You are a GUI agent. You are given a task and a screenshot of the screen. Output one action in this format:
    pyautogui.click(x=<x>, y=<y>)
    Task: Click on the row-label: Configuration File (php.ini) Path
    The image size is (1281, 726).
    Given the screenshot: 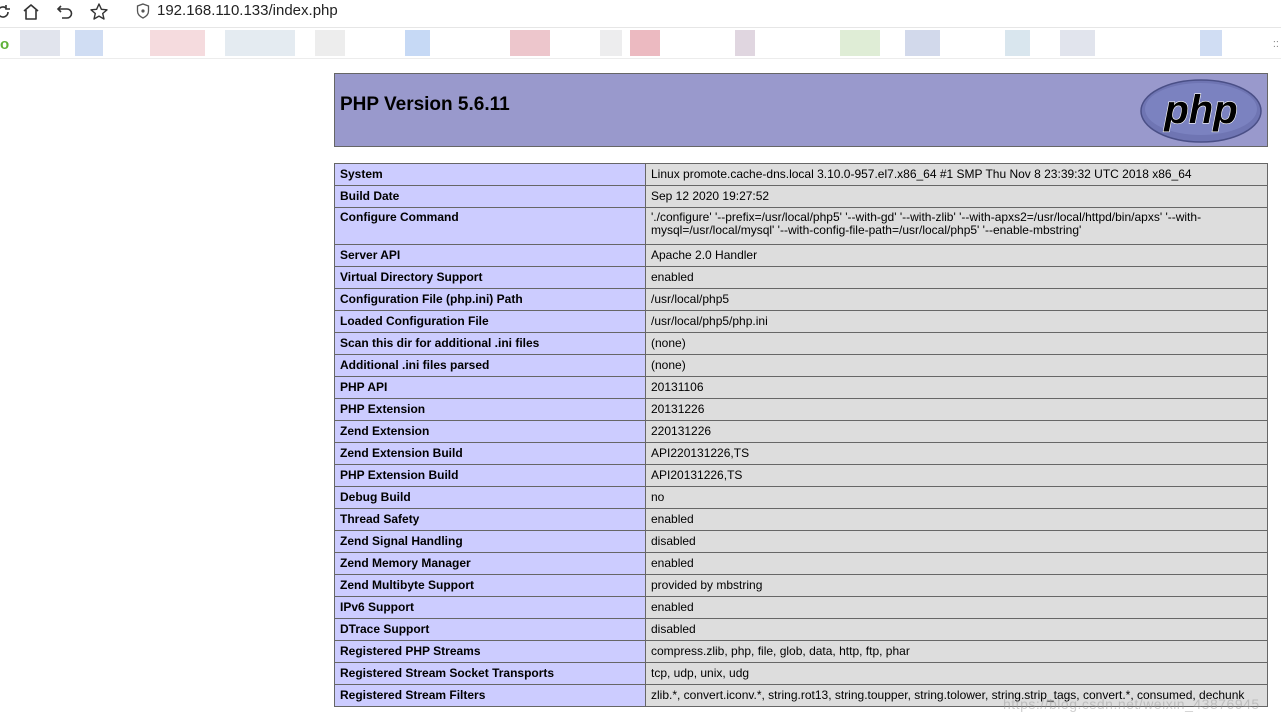 What is the action you would take?
    pyautogui.click(x=490, y=299)
    